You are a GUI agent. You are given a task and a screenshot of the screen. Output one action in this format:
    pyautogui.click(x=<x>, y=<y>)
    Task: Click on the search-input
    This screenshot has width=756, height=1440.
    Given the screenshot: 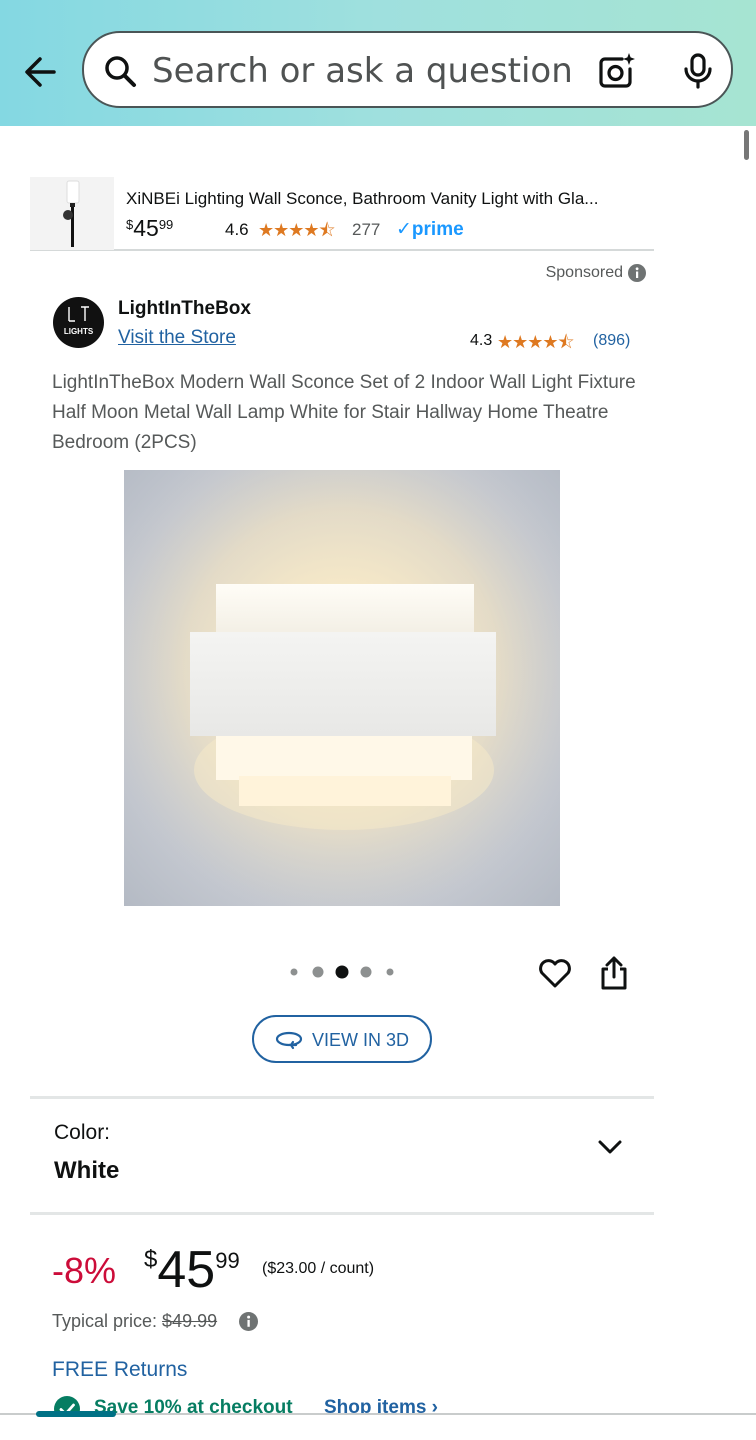 What is the action you would take?
    pyautogui.click(x=362, y=71)
    